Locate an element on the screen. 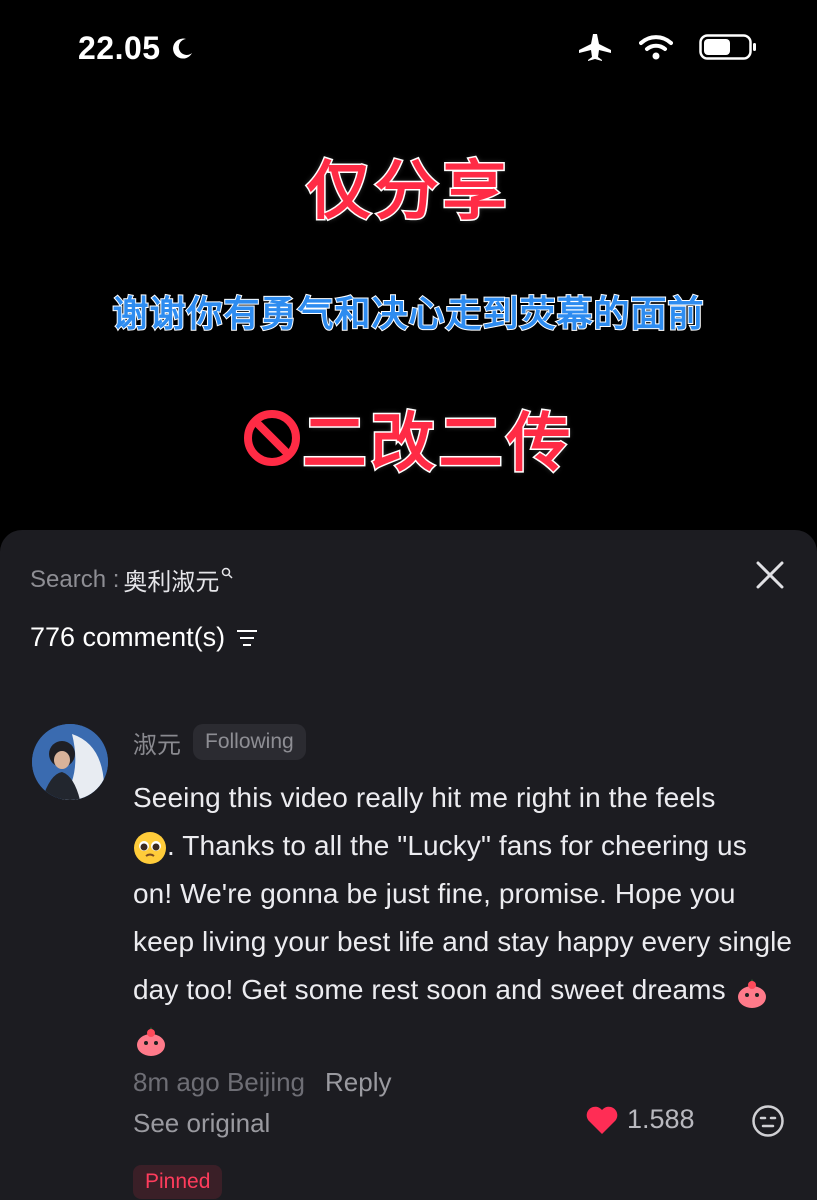 The height and width of the screenshot is (1200, 817). clock-text: 22.05 is located at coordinates (119, 48).